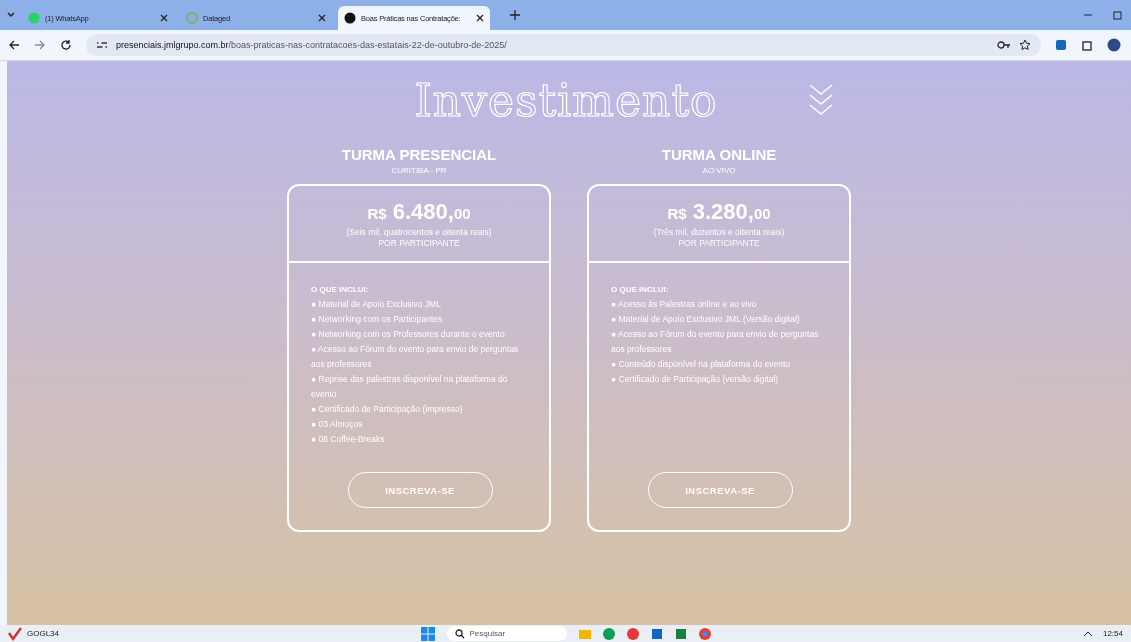 The image size is (1131, 642). What do you see at coordinates (419, 154) in the screenshot?
I see `plan-name: TURMA PRESENCIAL` at bounding box center [419, 154].